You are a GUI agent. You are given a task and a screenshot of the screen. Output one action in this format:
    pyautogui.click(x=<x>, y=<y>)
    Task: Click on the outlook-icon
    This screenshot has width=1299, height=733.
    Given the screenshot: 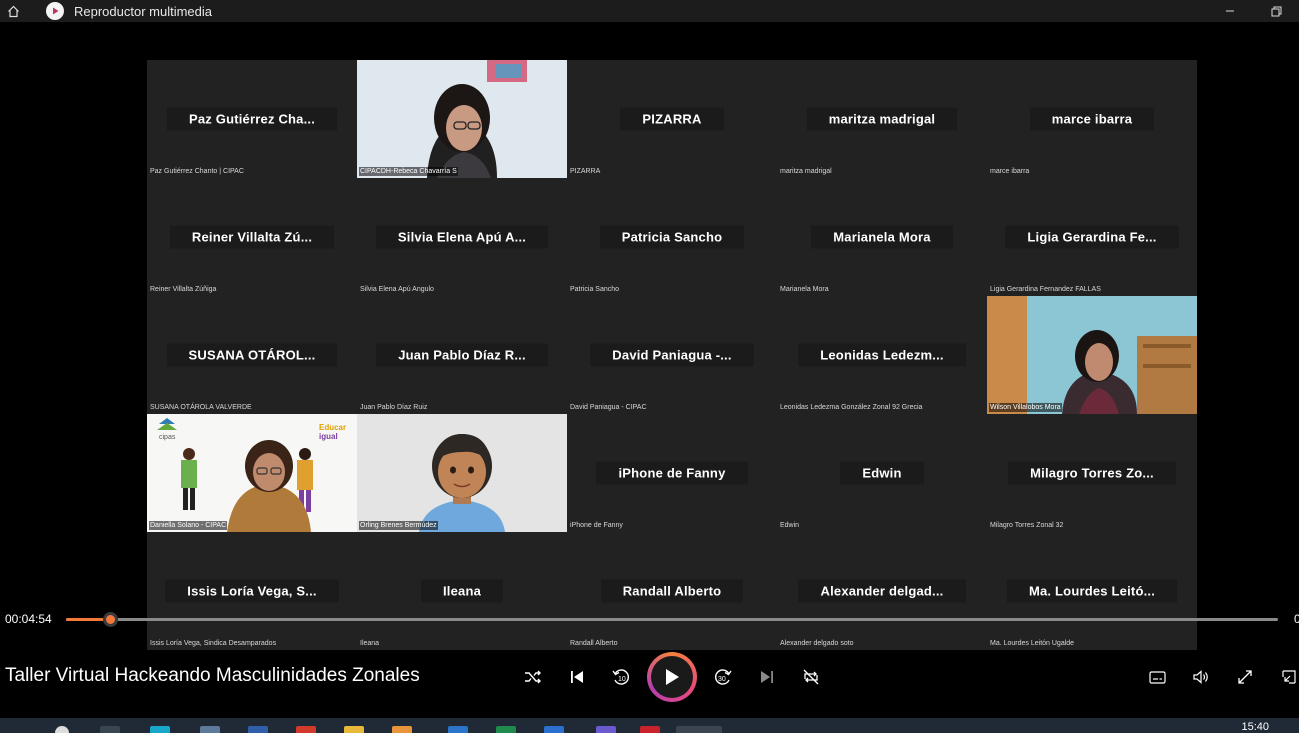 What is the action you would take?
    pyautogui.click(x=458, y=729)
    